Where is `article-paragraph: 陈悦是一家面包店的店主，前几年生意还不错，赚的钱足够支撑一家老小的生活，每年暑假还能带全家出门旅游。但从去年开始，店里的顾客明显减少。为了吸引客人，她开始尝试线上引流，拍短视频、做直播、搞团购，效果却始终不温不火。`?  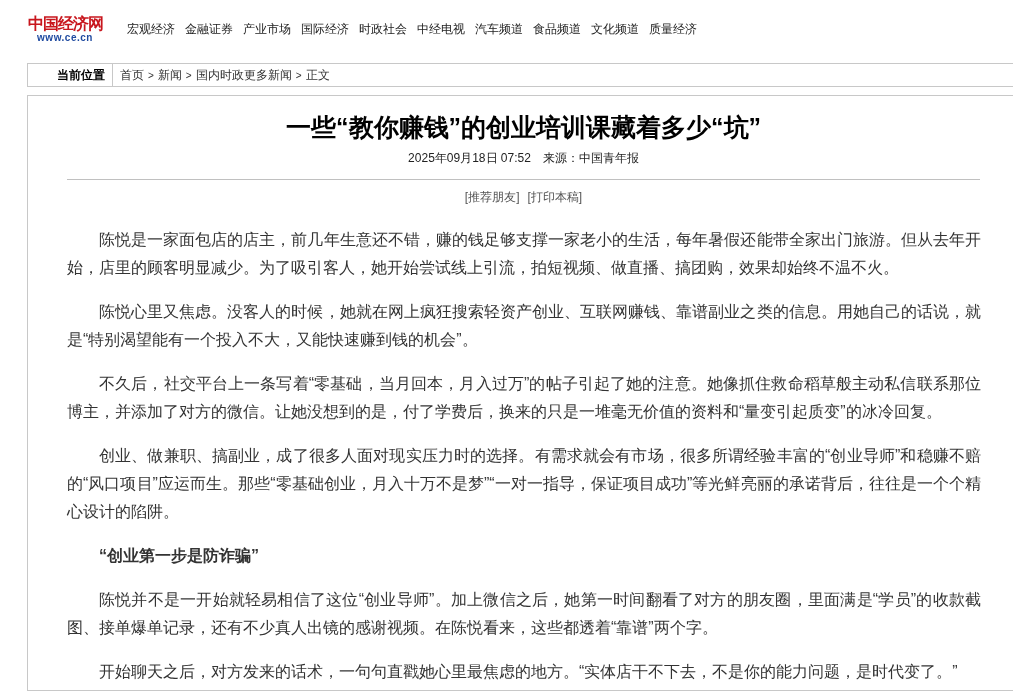
article-paragraph: 陈悦是一家面包店的店主，前几年生意还不错，赚的钱足够支撑一家老小的生活，每年暑假还能带全家出门旅游。但从去年开始，店里的顾客明显减少。为了吸引客人，她开始尝试线上引流，拍短视频、做直播、搞团购，效果却始终不温不火。 is located at coordinates (524, 254).